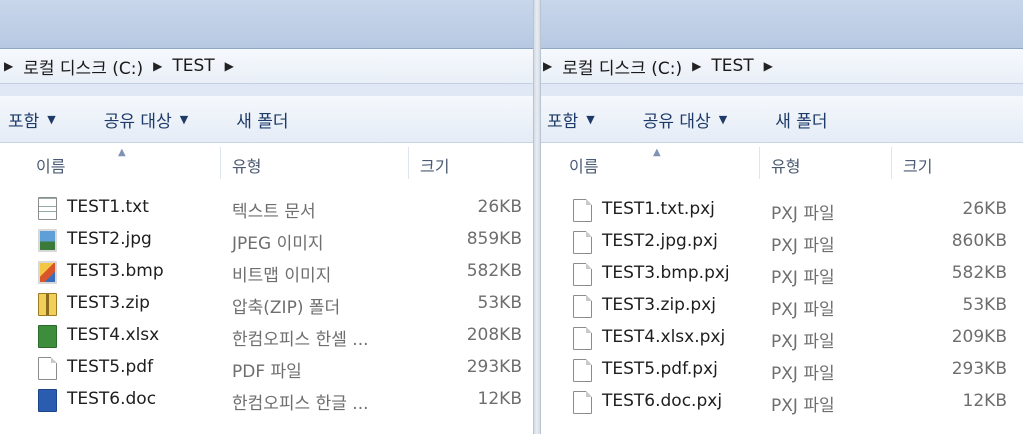  Describe the element at coordinates (782, 339) in the screenshot. I see `file-row: TEST4.xlsx.pxj PXJ 파일 209KB` at that location.